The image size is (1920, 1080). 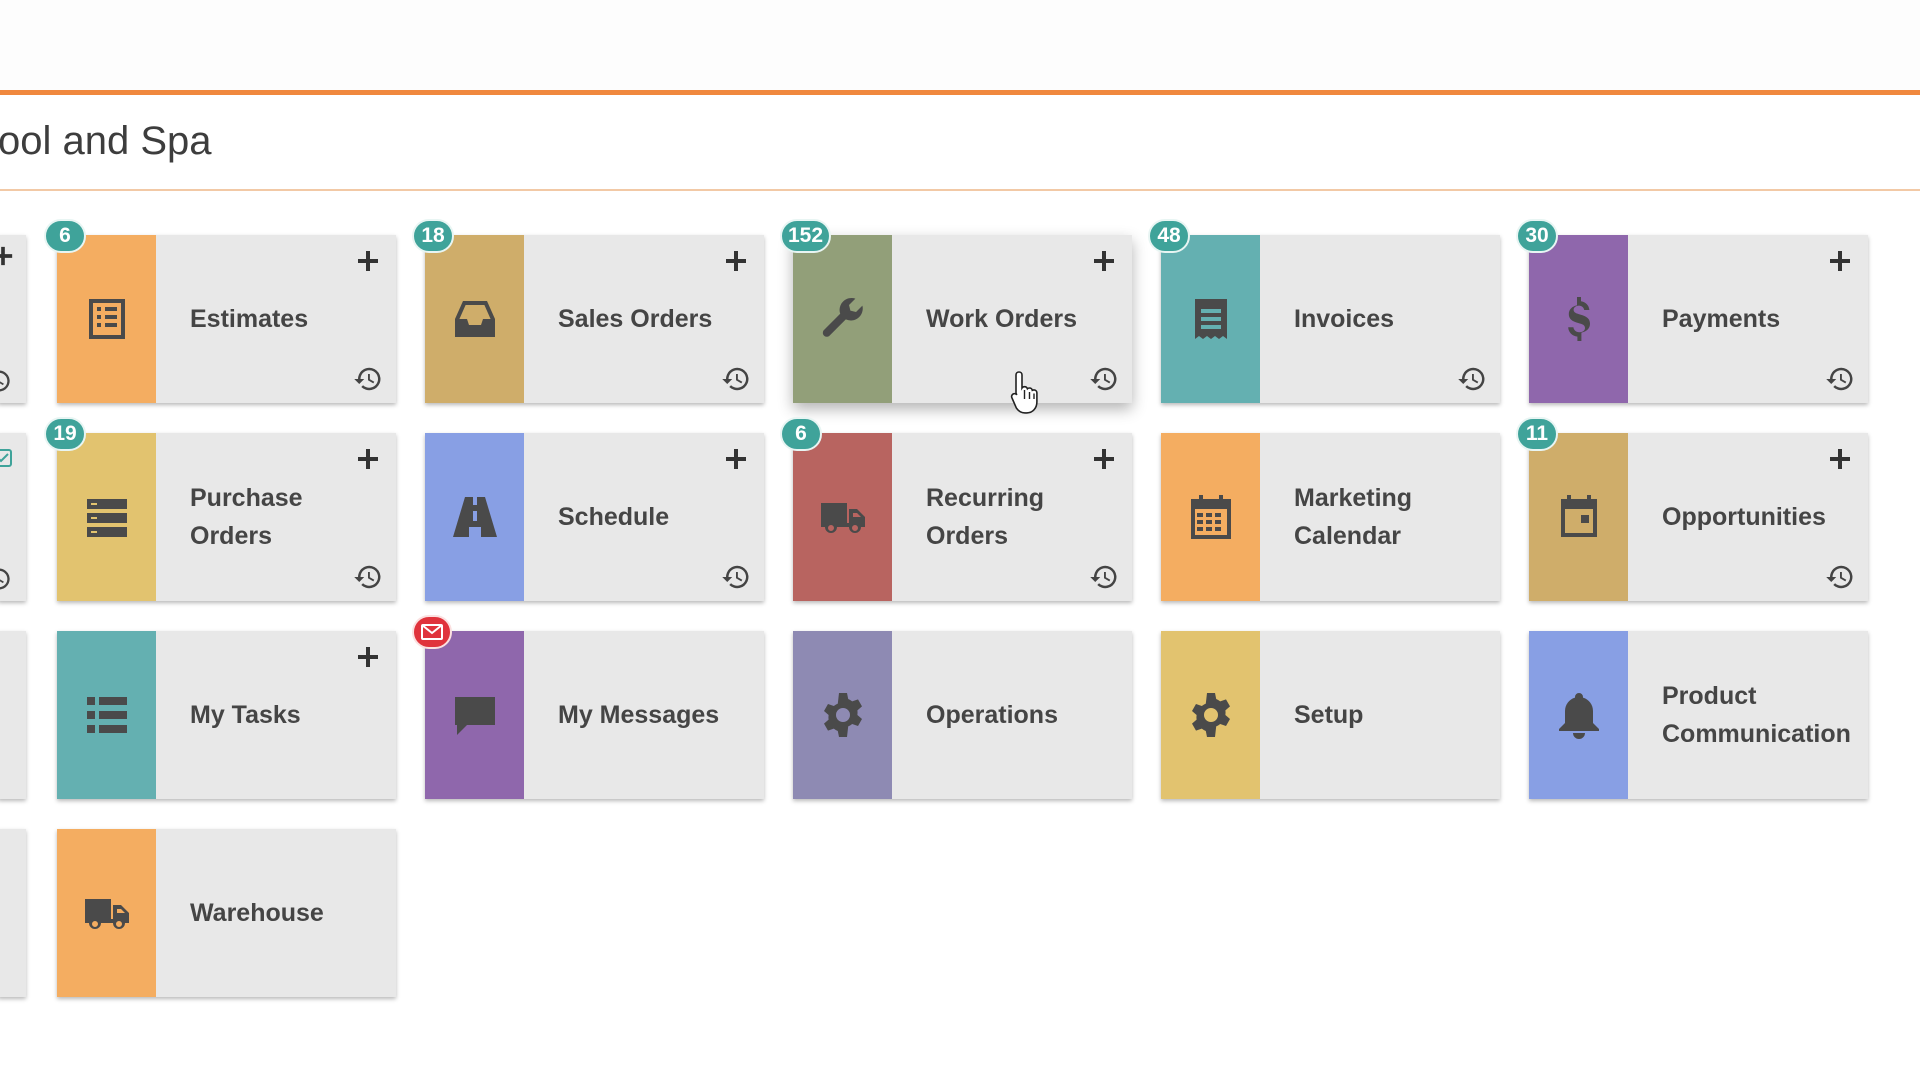 I want to click on tile-label: Operations, so click(x=992, y=715).